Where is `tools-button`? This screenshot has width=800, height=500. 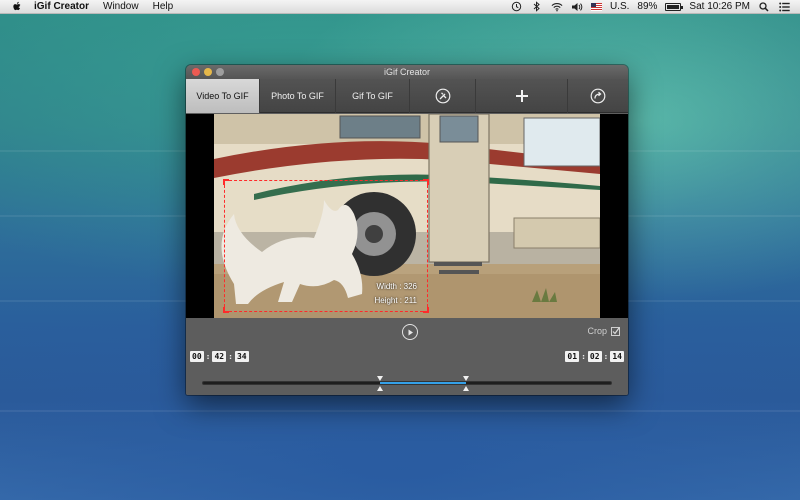 tools-button is located at coordinates (443, 96).